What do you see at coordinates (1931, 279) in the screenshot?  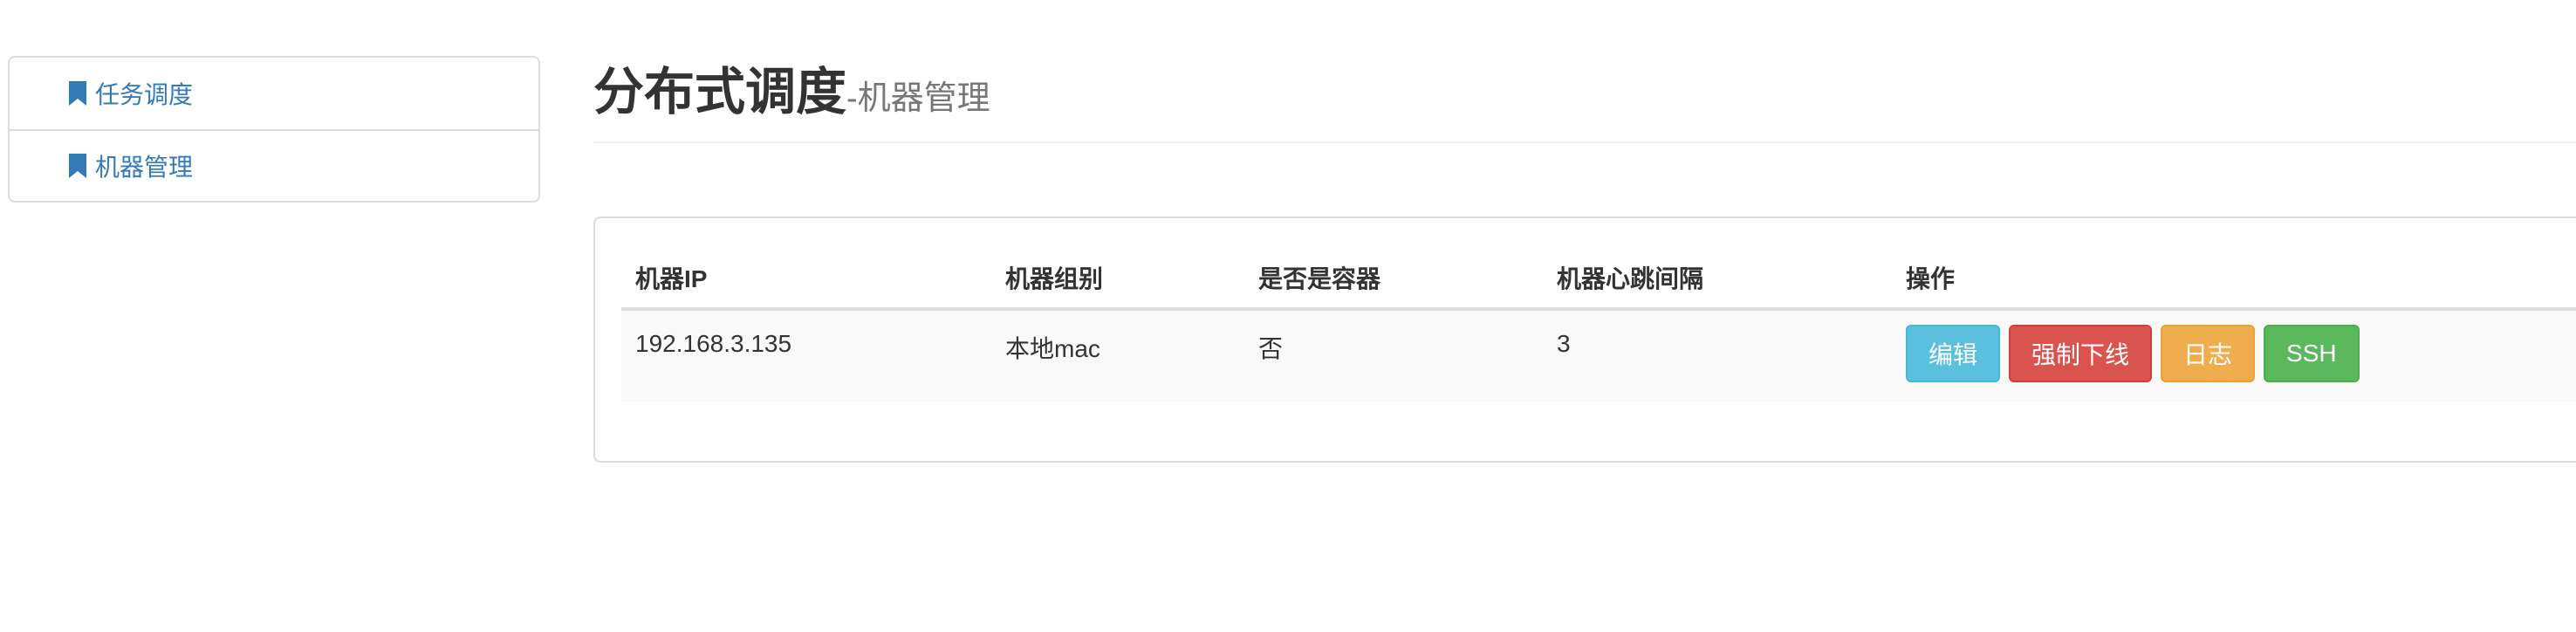 I see `column-header-actions: 操作` at bounding box center [1931, 279].